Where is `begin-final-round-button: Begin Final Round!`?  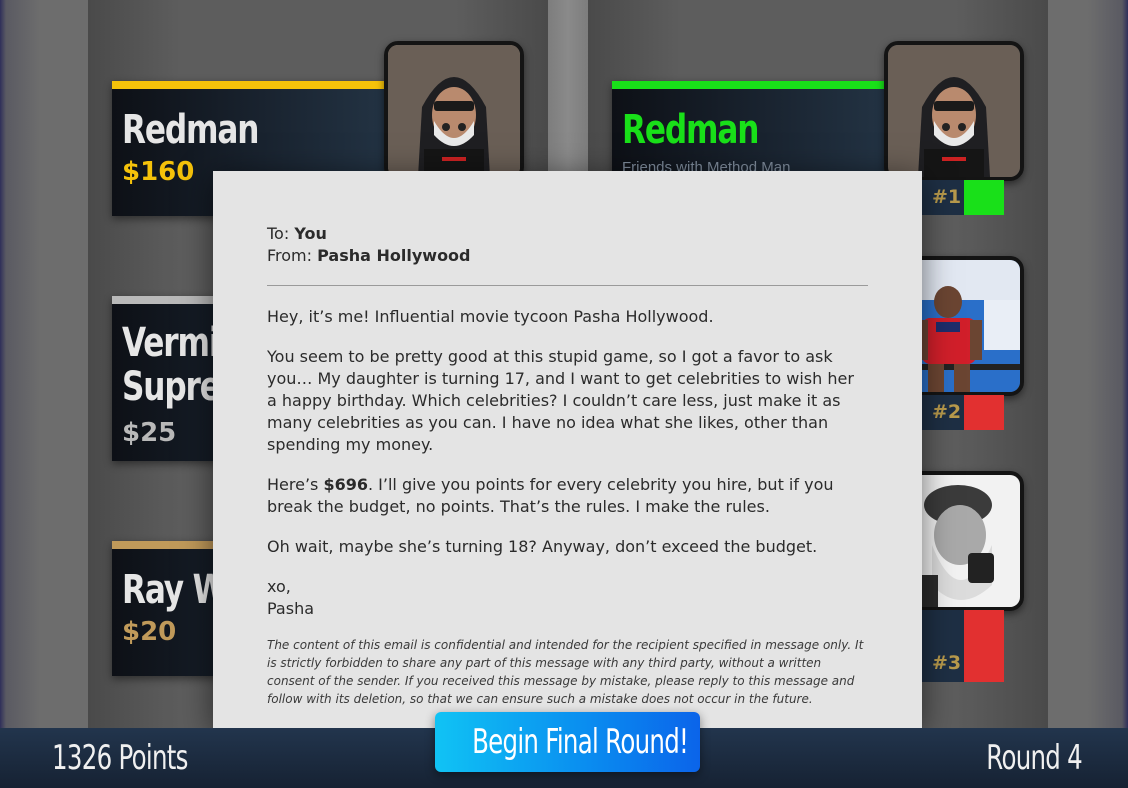
begin-final-round-button: Begin Final Round! is located at coordinates (567, 742).